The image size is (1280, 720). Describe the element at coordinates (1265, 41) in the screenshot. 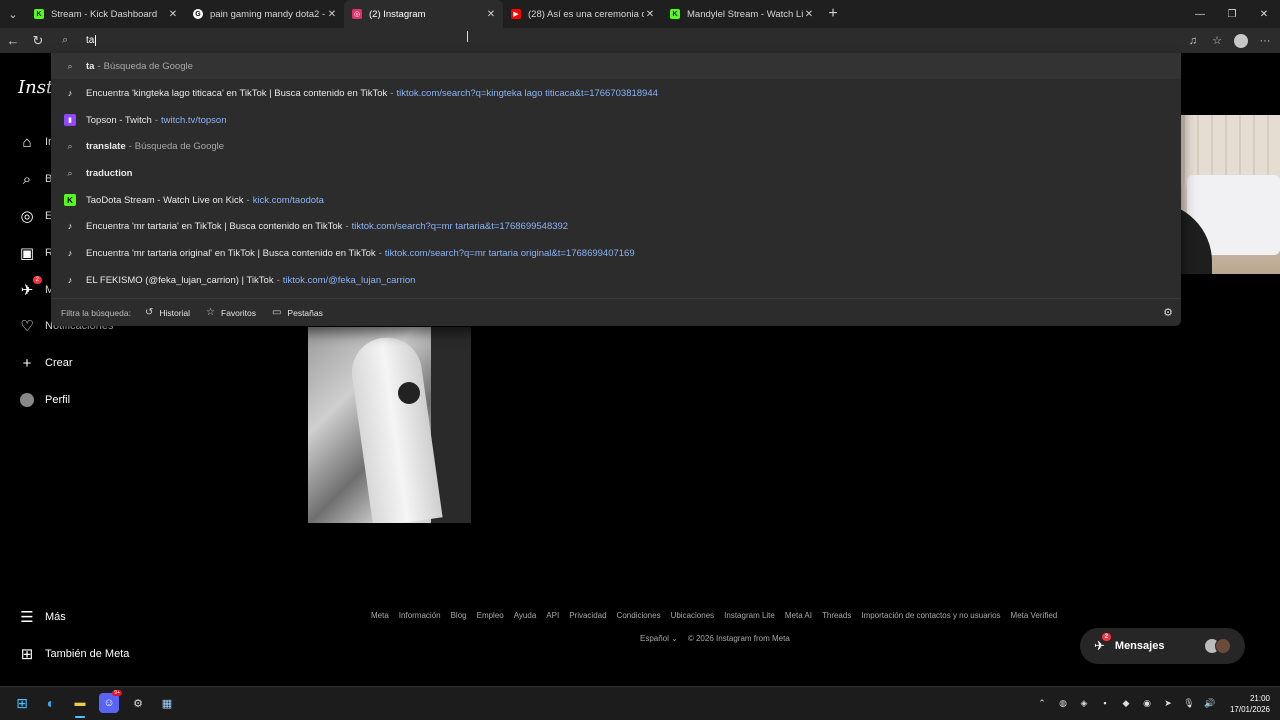

I see `more-menu-icon: ···` at that location.